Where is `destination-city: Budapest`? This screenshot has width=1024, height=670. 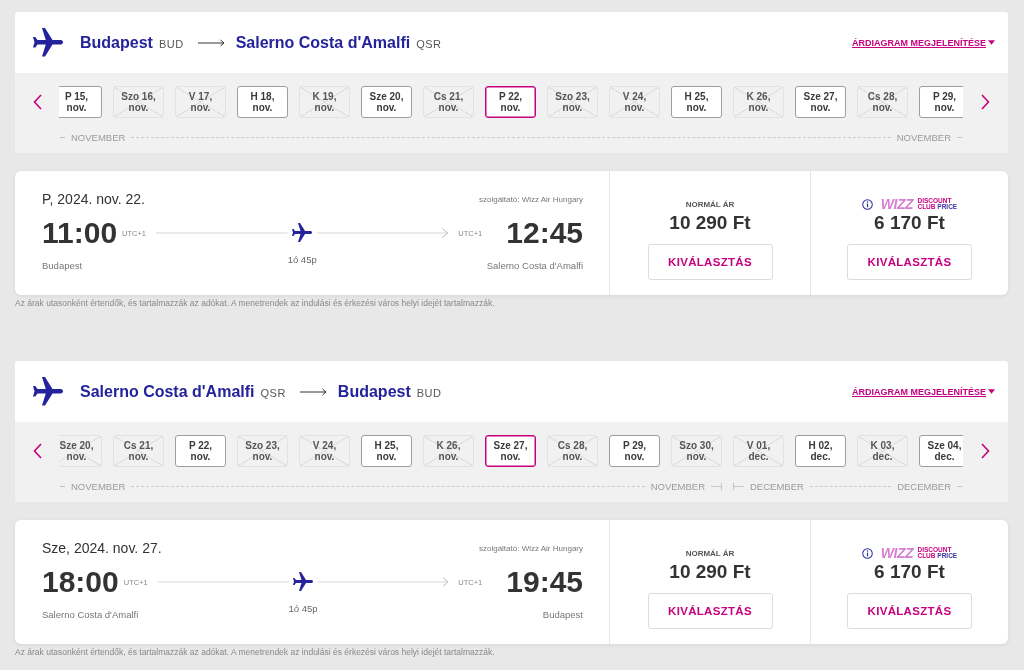 destination-city: Budapest is located at coordinates (374, 391).